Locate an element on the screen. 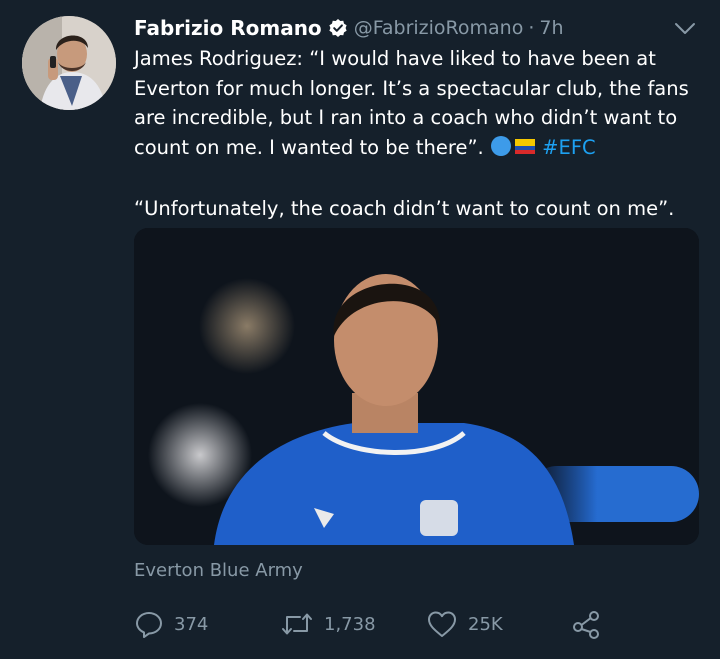 This screenshot has width=720, height=659. author-avatar is located at coordinates (69, 63).